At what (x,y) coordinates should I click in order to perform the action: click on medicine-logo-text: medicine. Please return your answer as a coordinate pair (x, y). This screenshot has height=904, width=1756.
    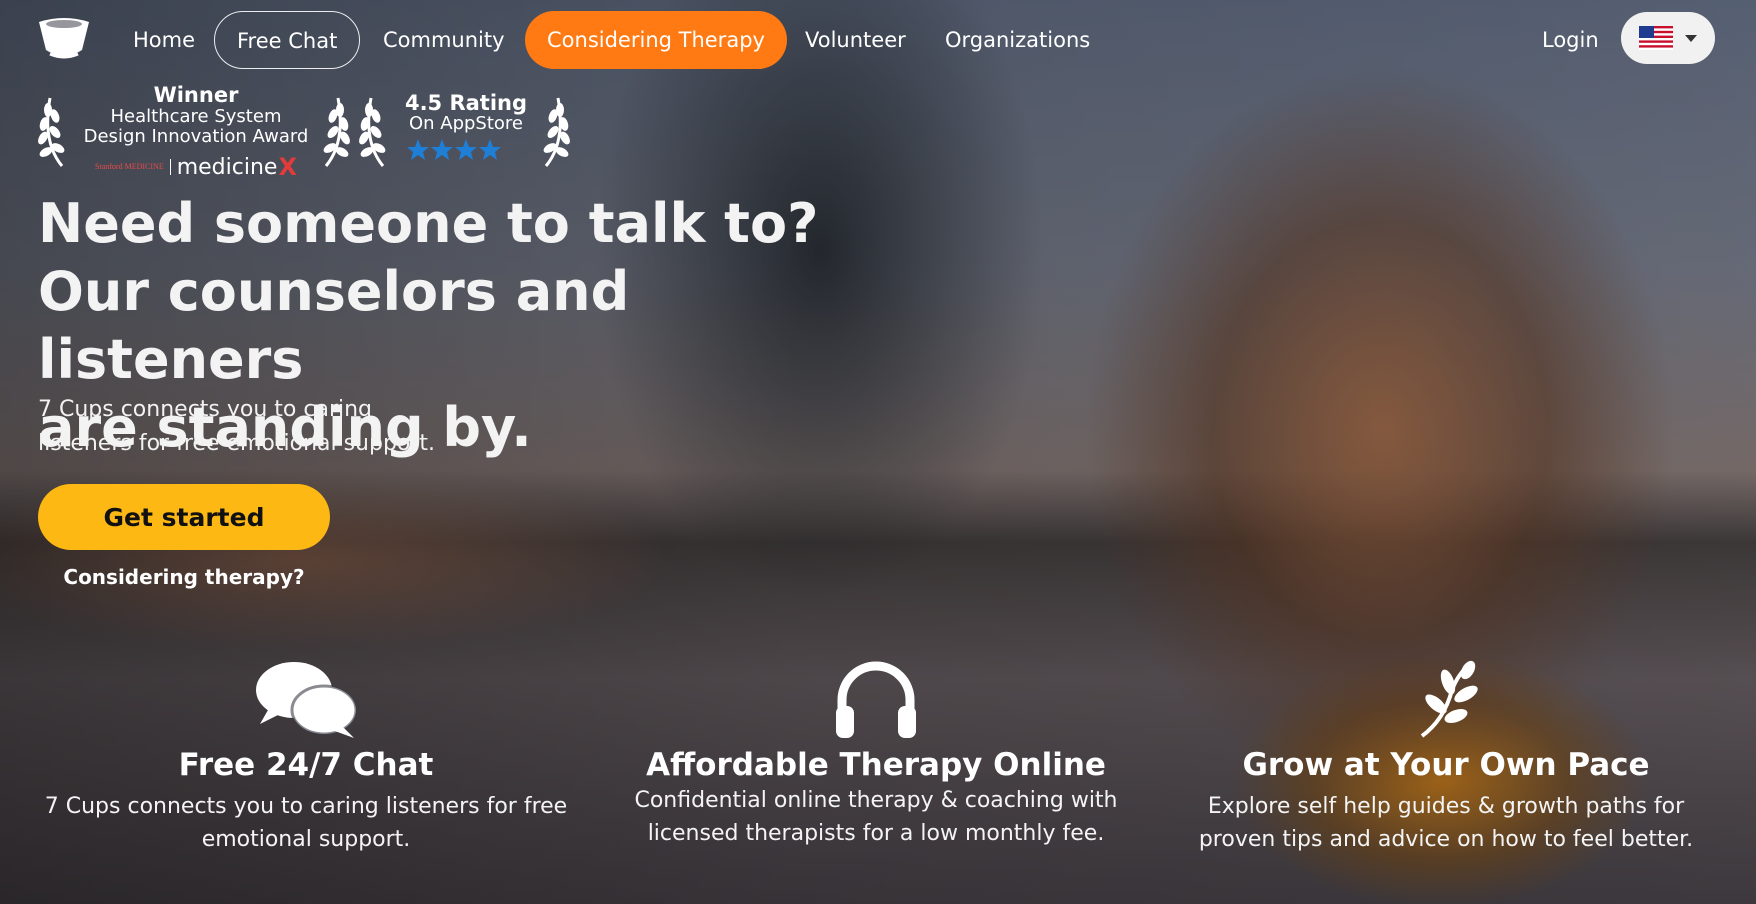
    Looking at the image, I should click on (227, 167).